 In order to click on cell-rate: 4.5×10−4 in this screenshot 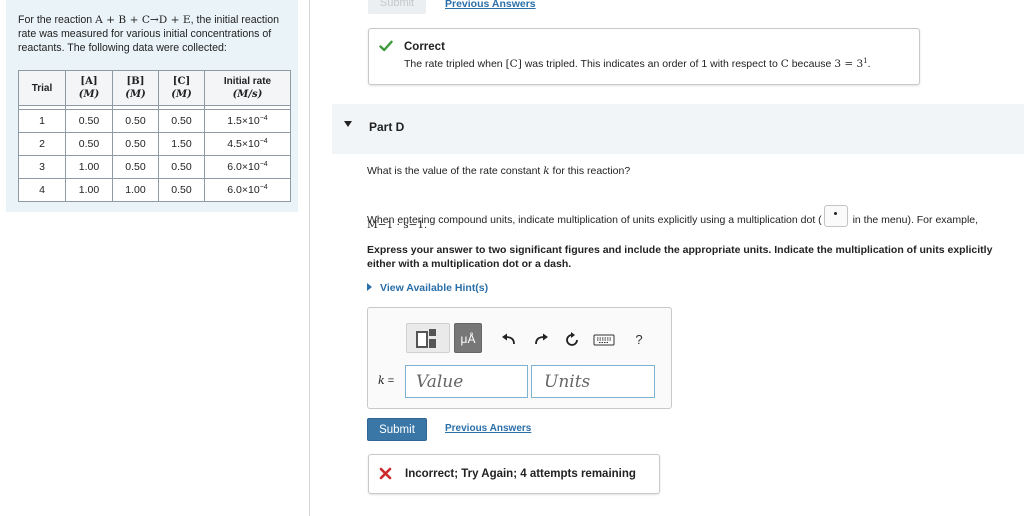, I will do `click(247, 144)`.